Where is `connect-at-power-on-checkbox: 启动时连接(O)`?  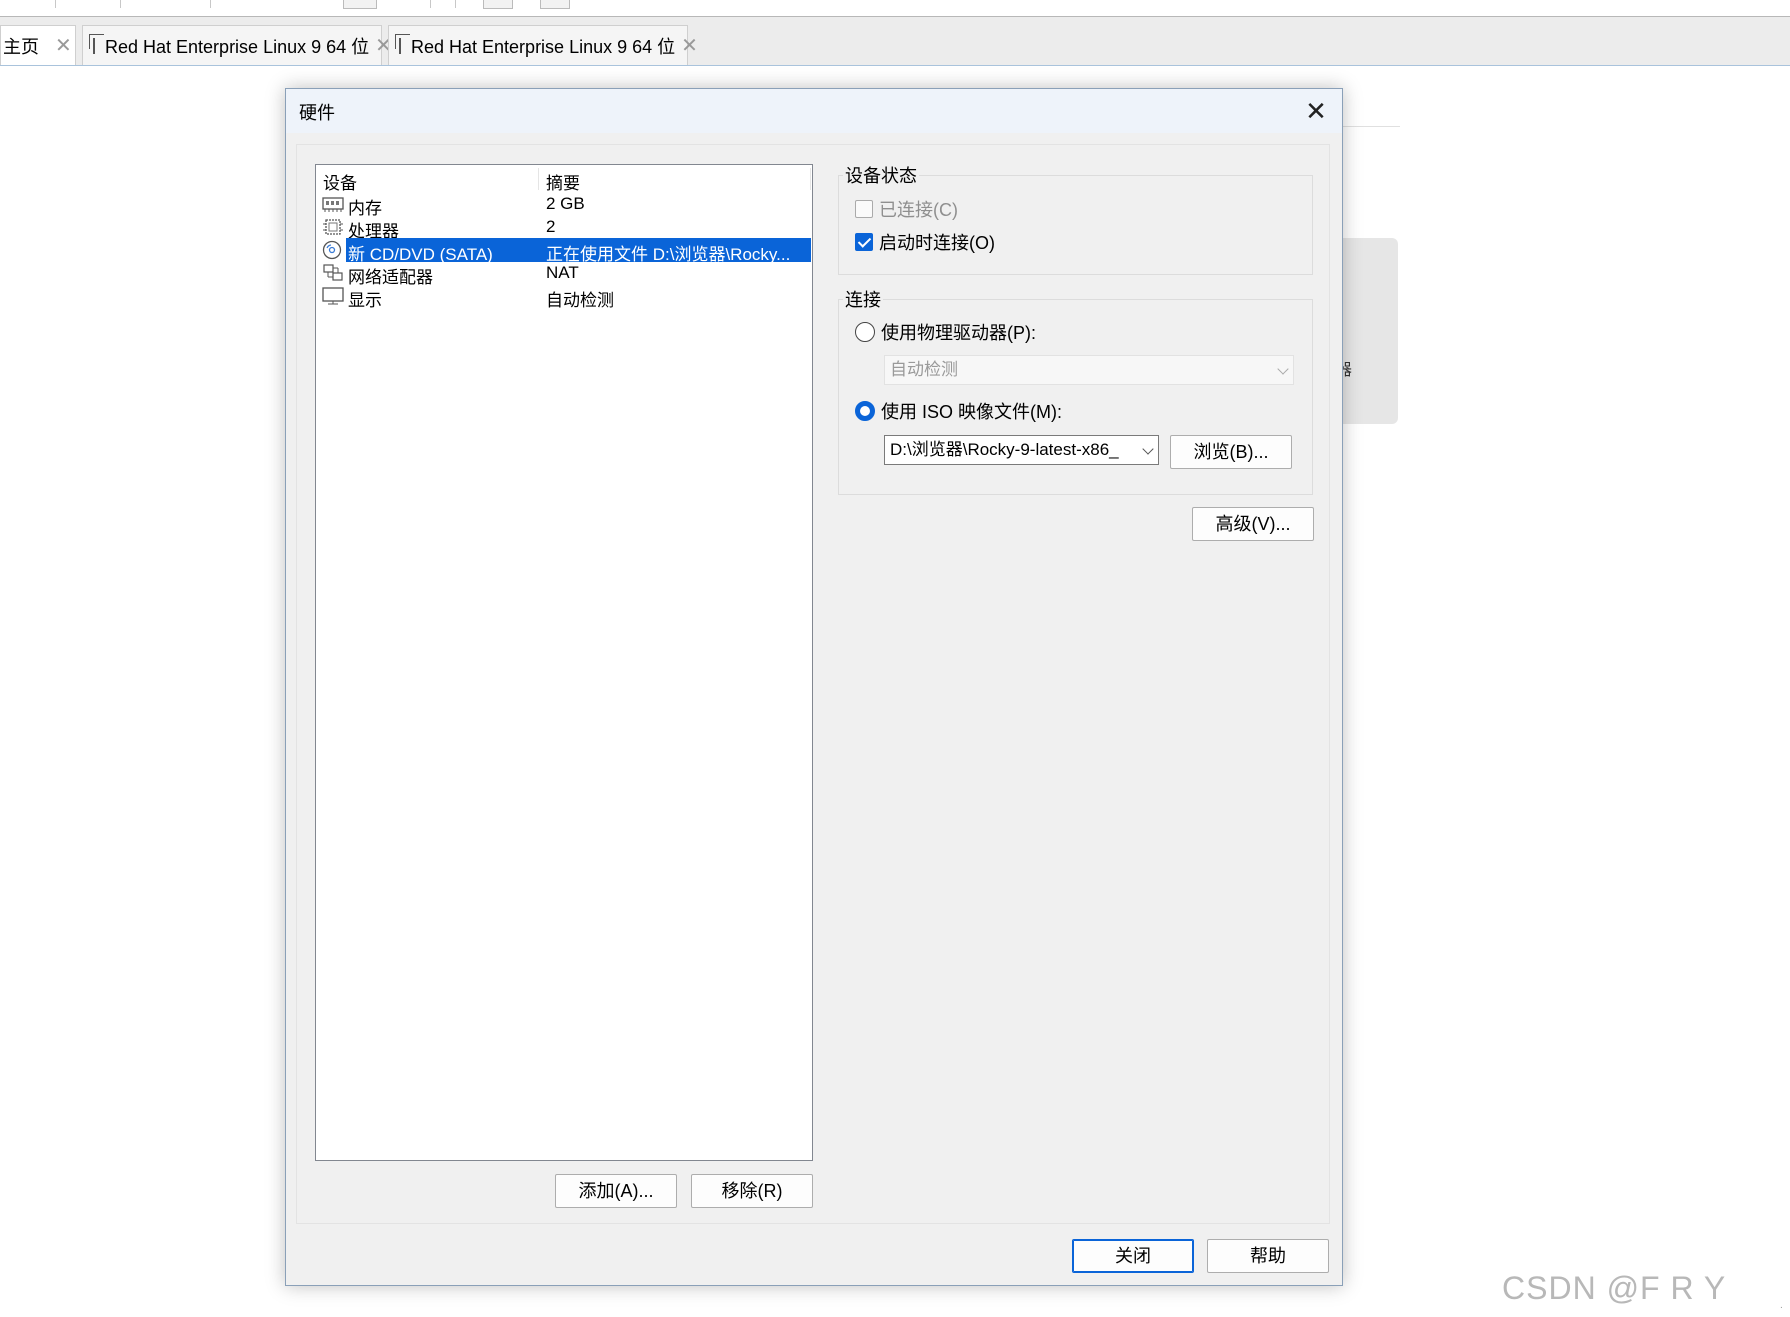
connect-at-power-on-checkbox: 启动时连接(O) is located at coordinates (925, 242).